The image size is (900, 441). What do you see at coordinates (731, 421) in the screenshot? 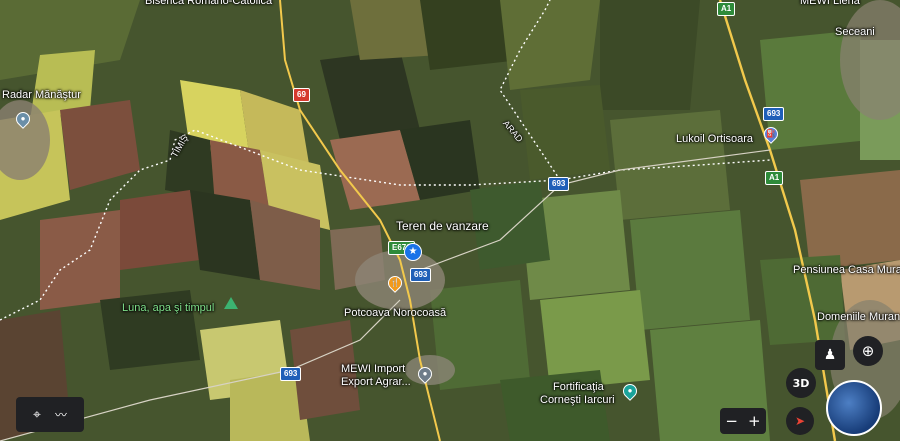
I see `zoom-out-button: −` at bounding box center [731, 421].